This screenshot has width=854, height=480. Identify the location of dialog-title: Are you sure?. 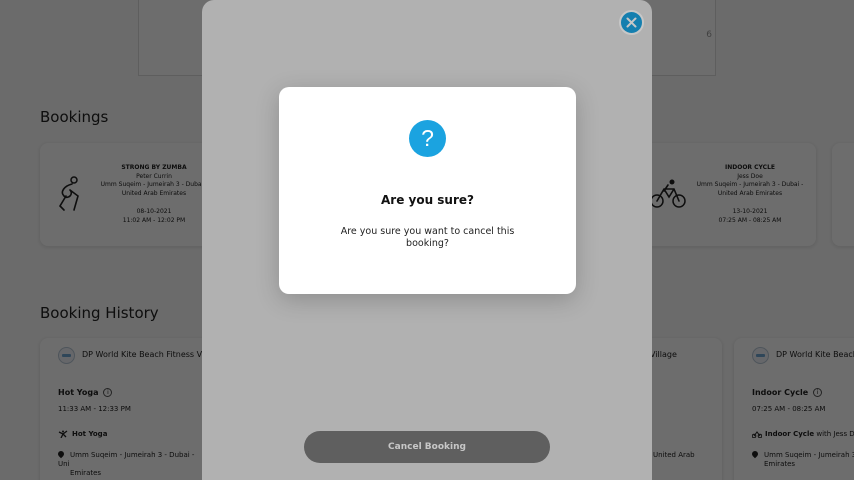
(427, 200).